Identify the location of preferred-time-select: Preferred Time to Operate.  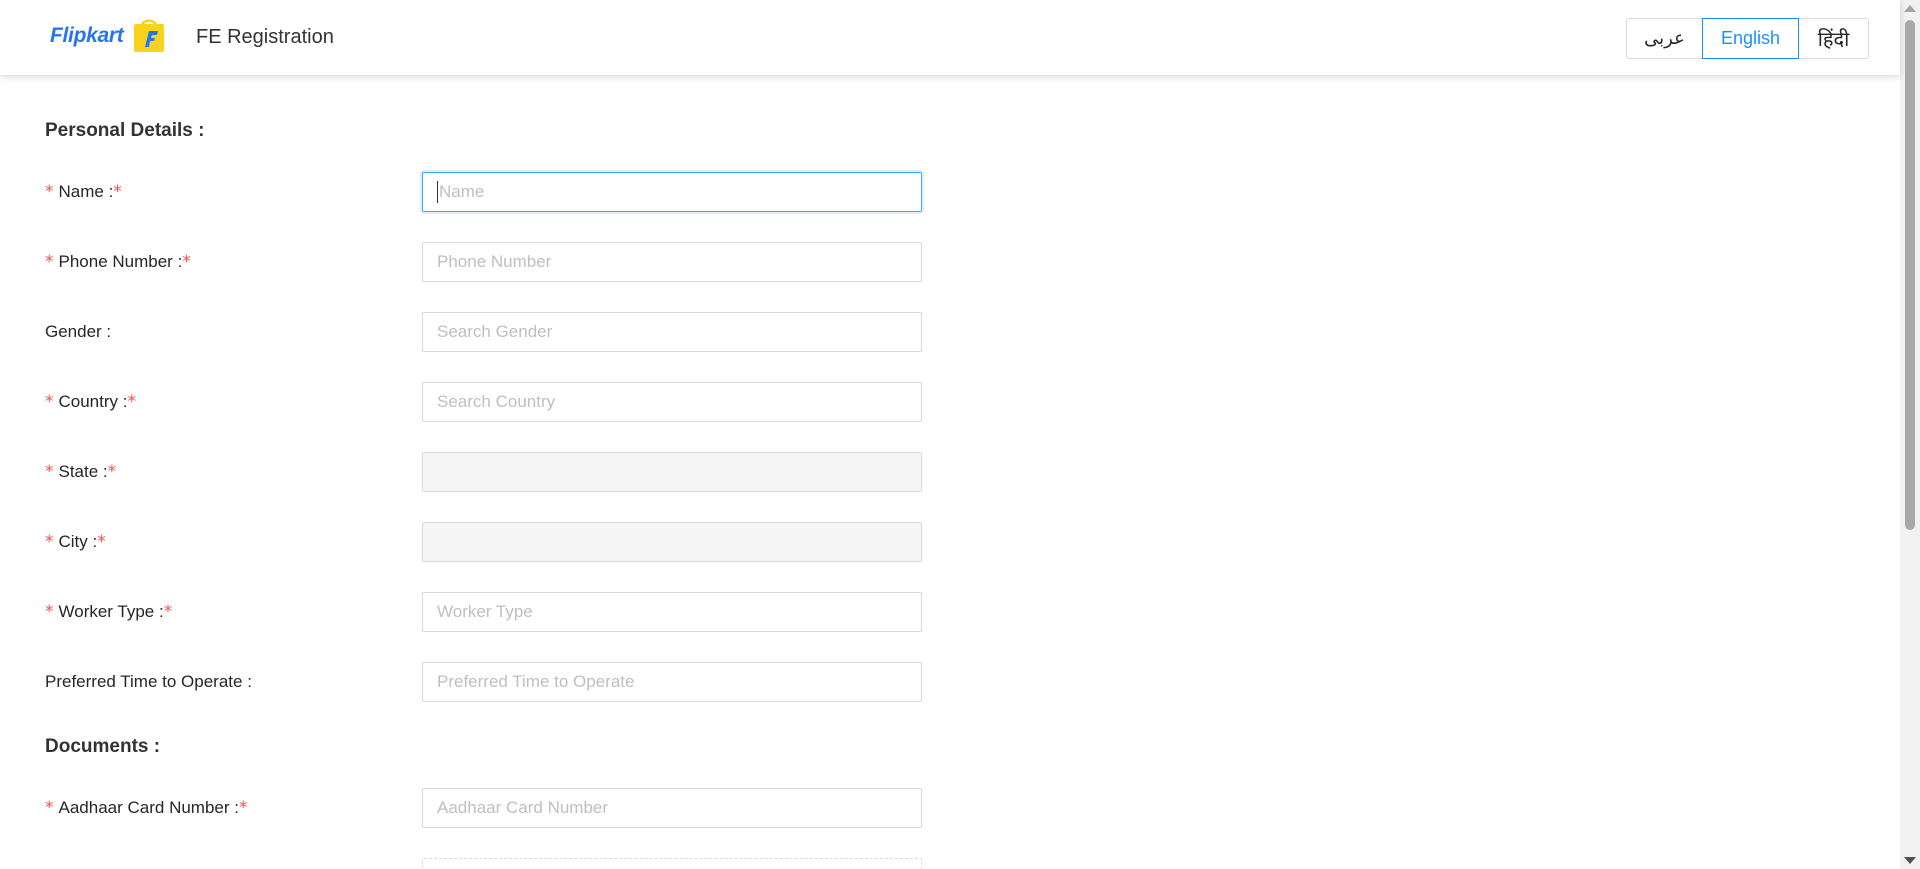
(672, 682).